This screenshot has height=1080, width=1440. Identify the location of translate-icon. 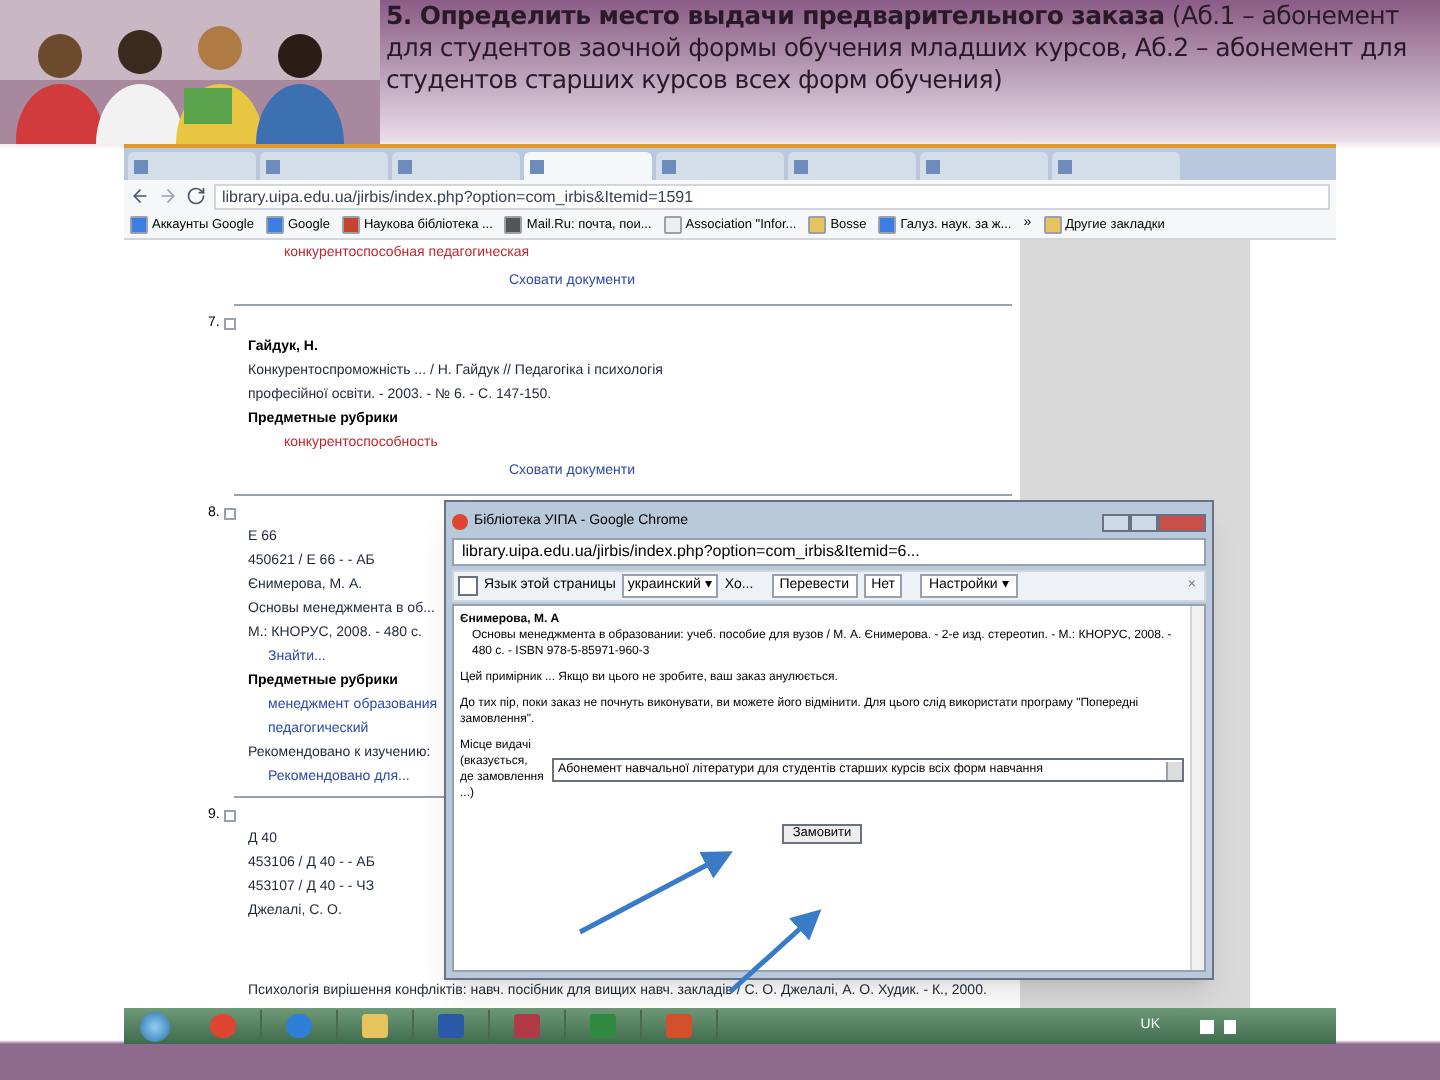
(468, 586).